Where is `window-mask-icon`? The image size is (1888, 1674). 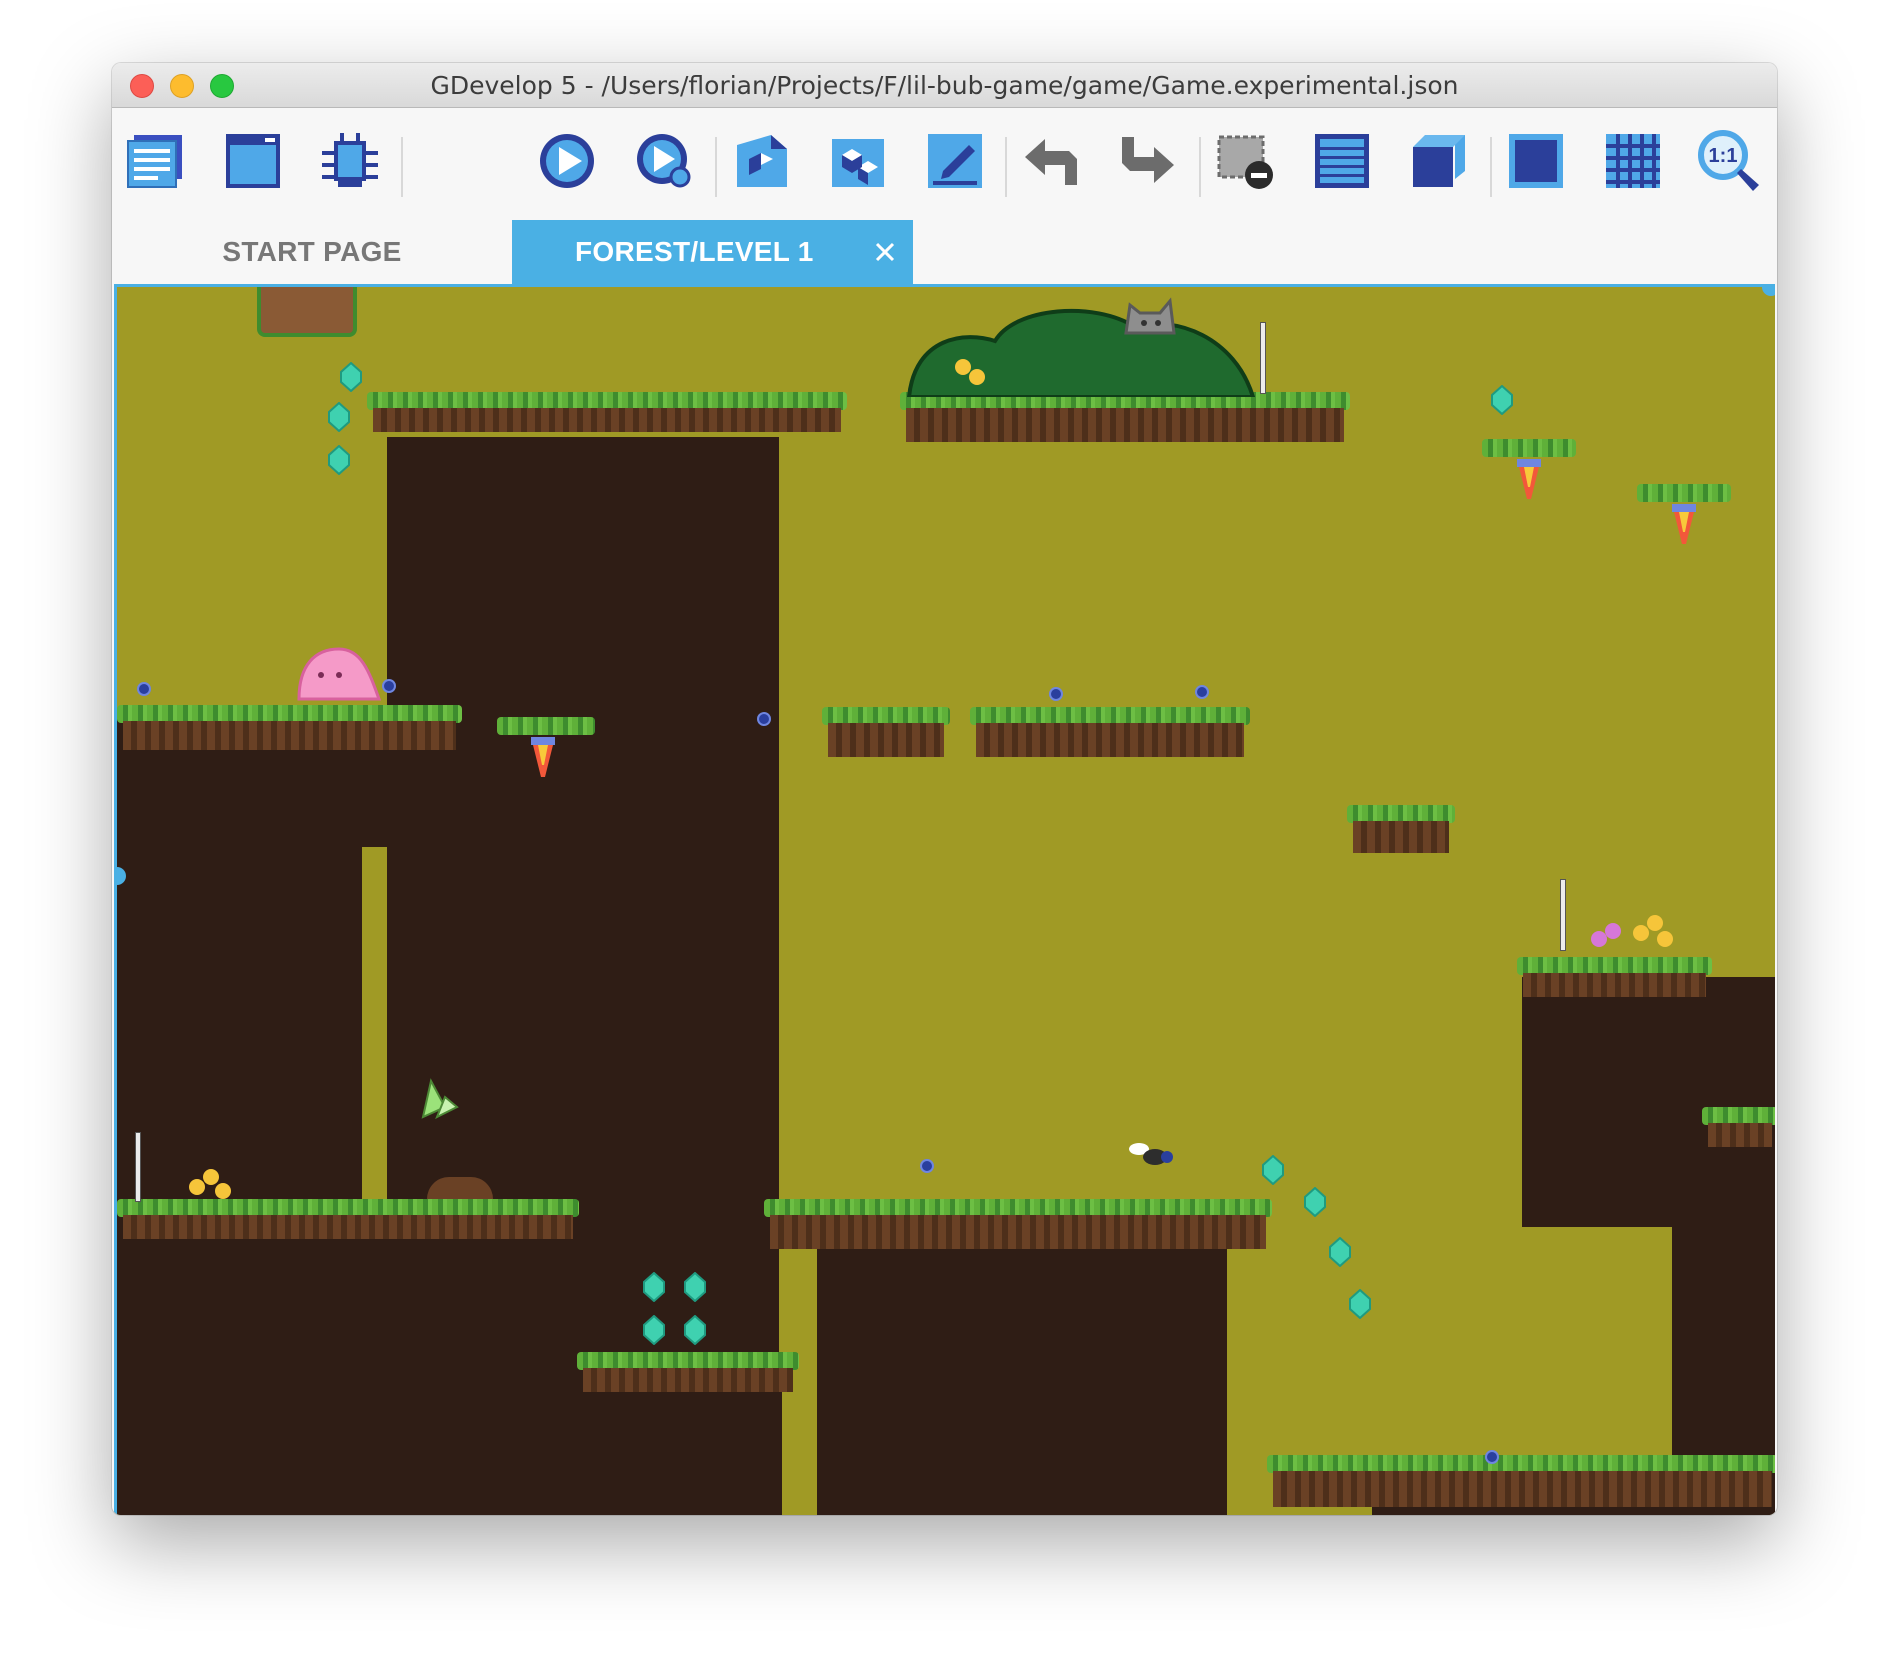
window-mask-icon is located at coordinates (1536, 161).